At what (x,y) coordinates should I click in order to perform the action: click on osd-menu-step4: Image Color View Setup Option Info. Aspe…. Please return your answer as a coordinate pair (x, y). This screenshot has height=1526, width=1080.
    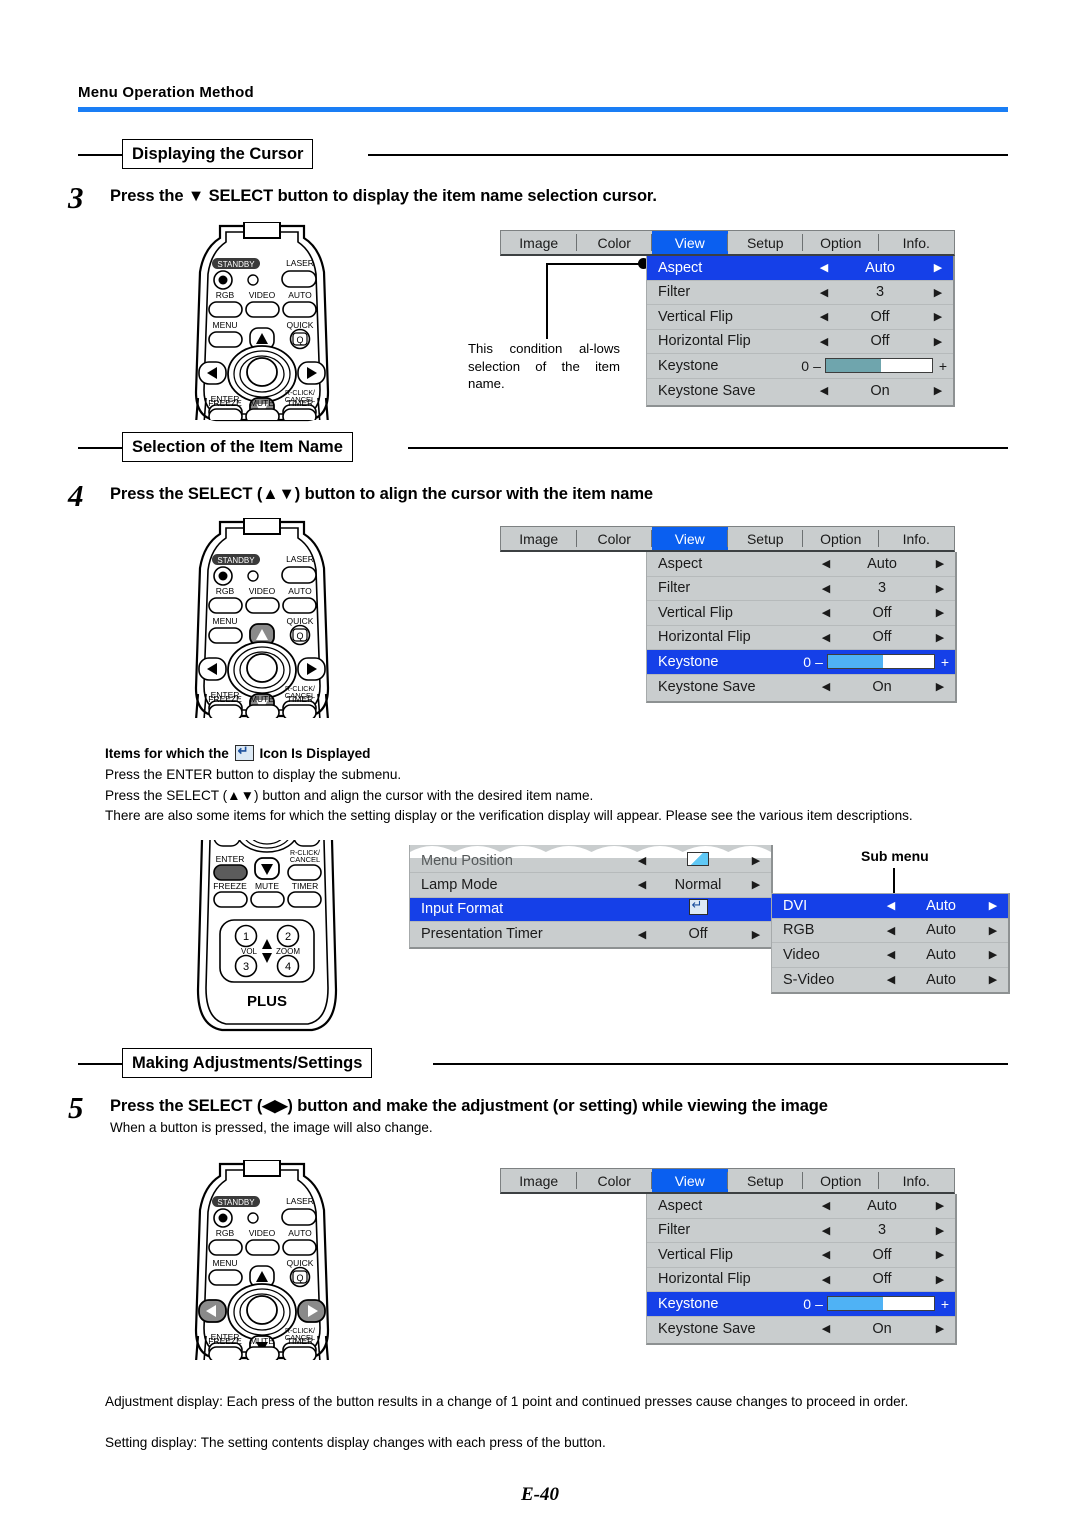
    Looking at the image, I should click on (728, 614).